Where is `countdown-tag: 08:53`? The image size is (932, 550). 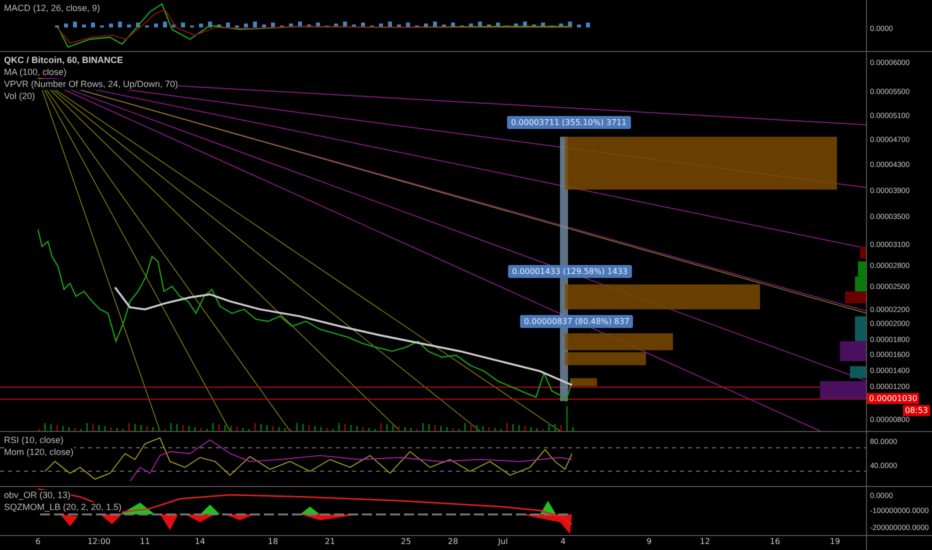 countdown-tag: 08:53 is located at coordinates (916, 410).